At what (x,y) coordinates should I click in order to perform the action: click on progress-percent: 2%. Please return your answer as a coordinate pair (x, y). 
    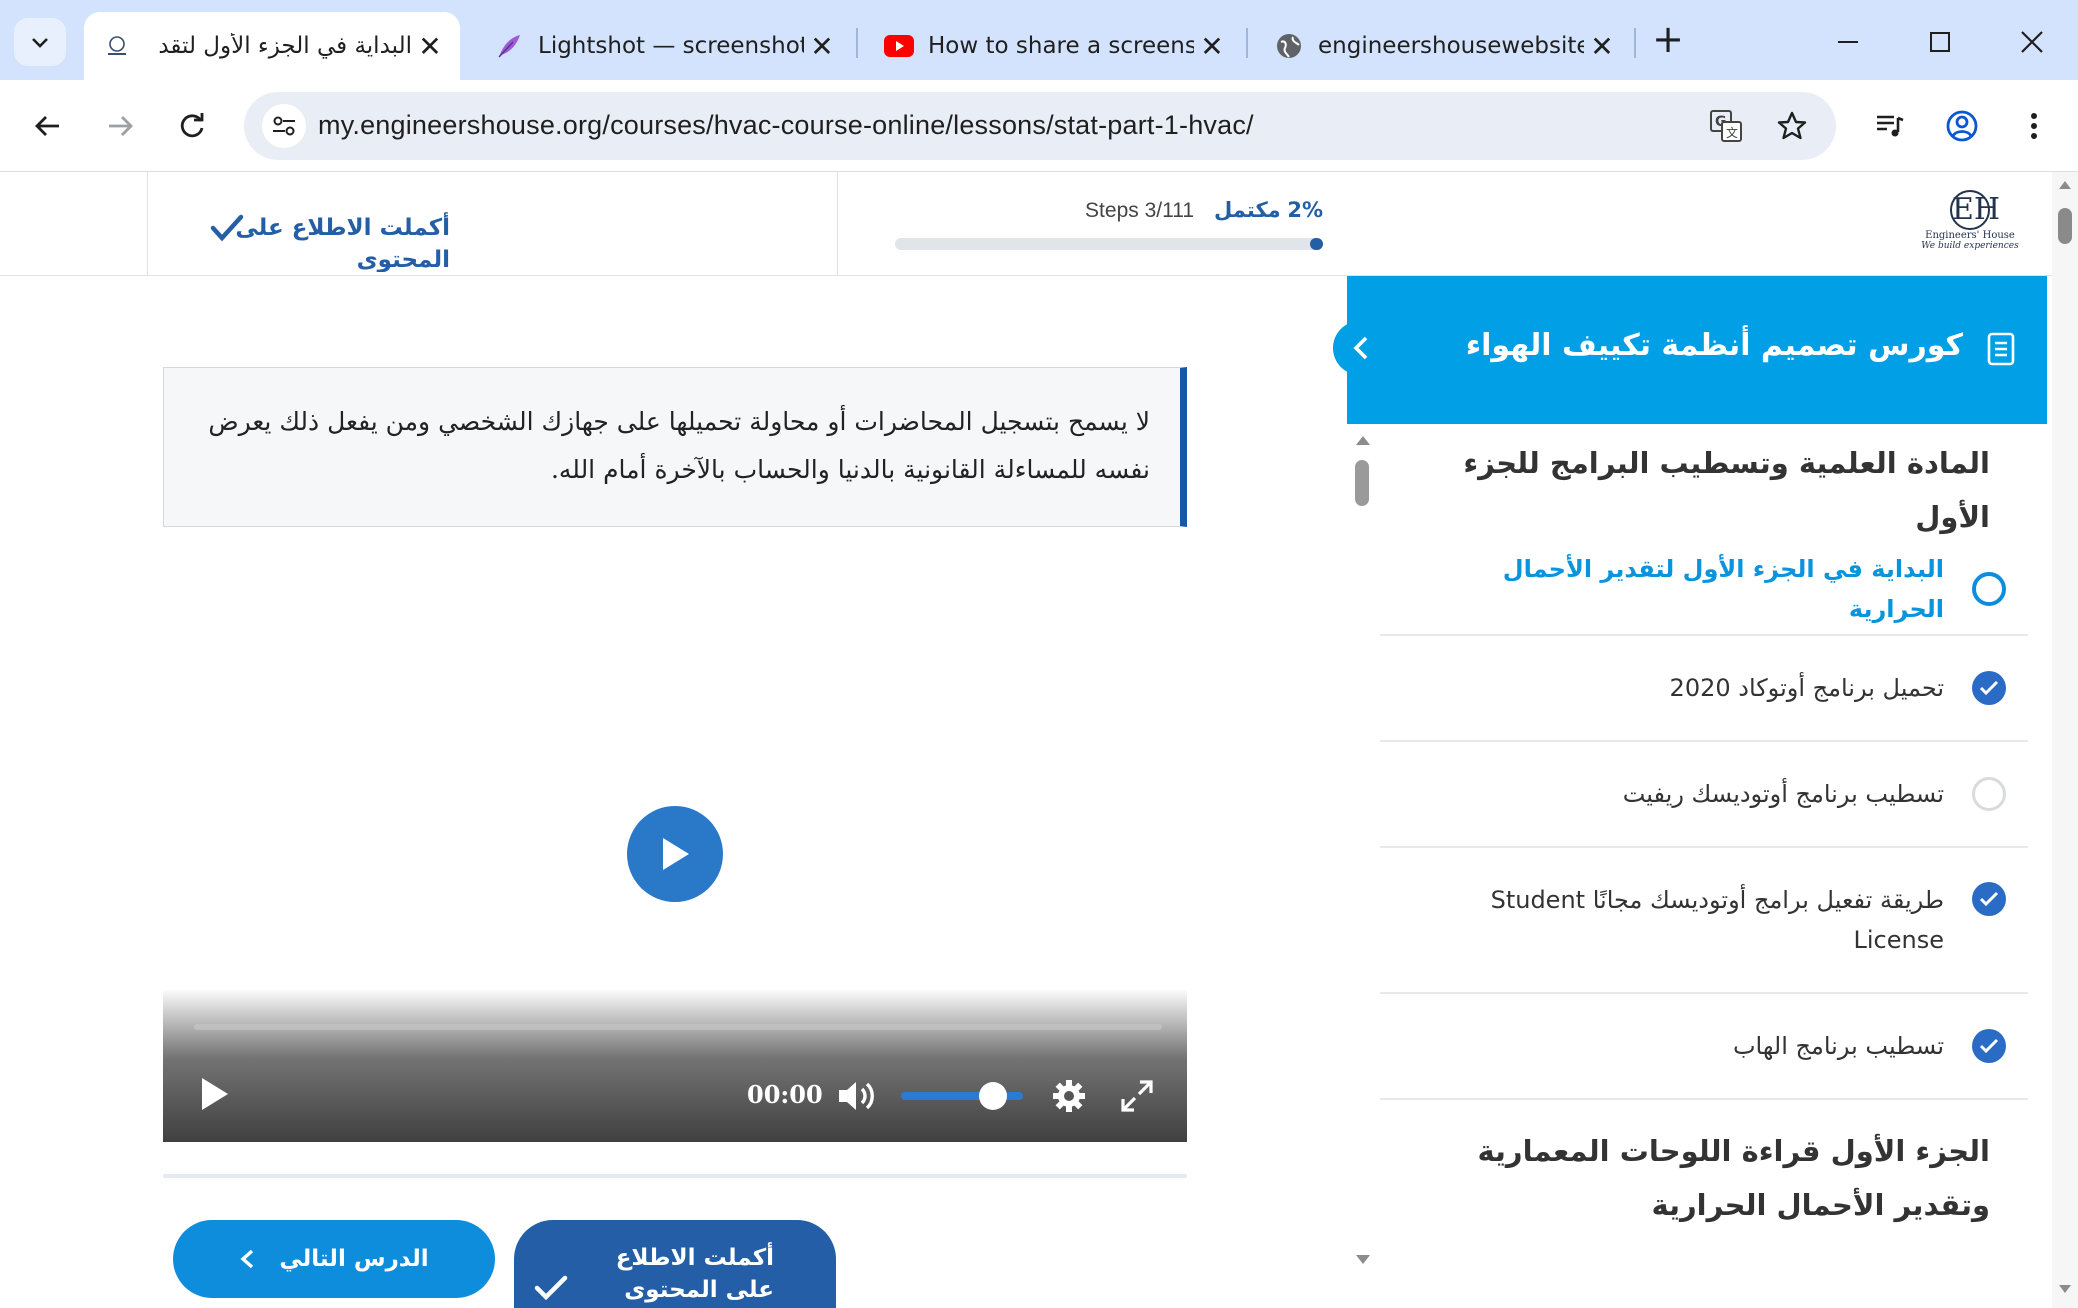
    Looking at the image, I should click on (1305, 210).